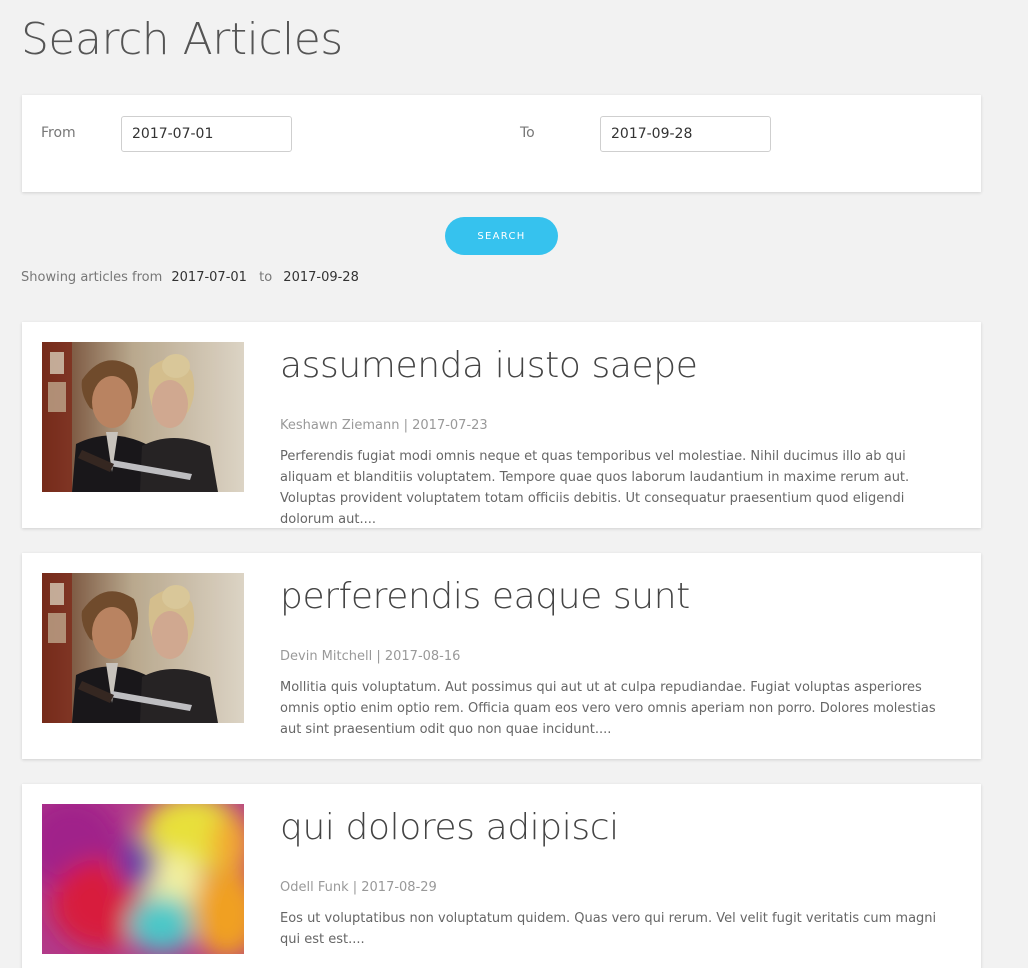  Describe the element at coordinates (685, 134) in the screenshot. I see `to-date-input` at that location.